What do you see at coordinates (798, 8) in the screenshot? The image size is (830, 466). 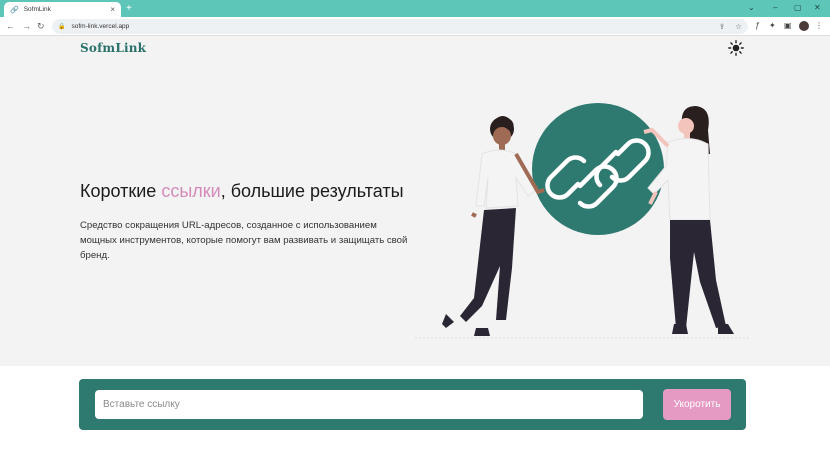 I see `maximize-icon: ▢` at bounding box center [798, 8].